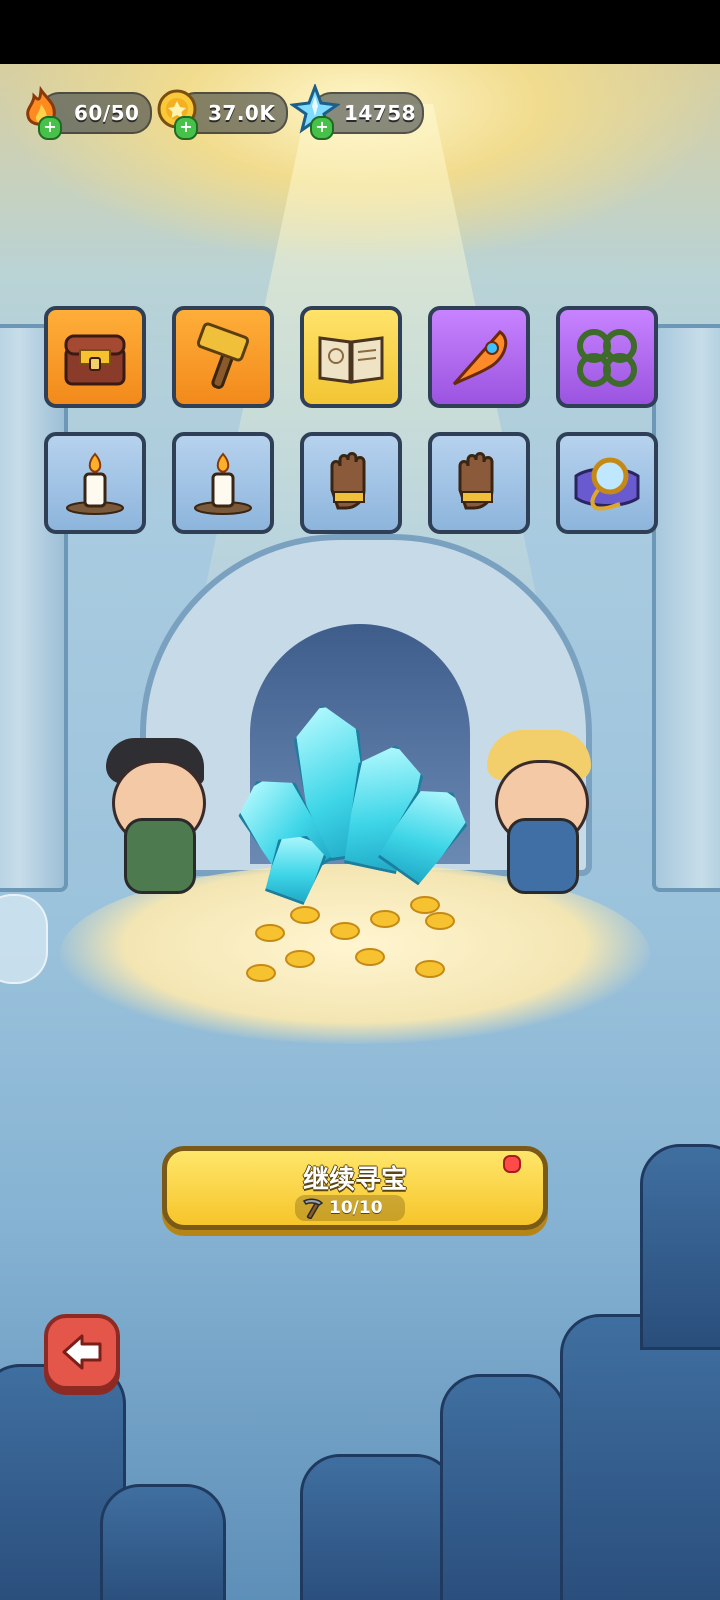 This screenshot has width=720, height=1600. Describe the element at coordinates (50, 128) in the screenshot. I see `add-energy-button: +` at that location.